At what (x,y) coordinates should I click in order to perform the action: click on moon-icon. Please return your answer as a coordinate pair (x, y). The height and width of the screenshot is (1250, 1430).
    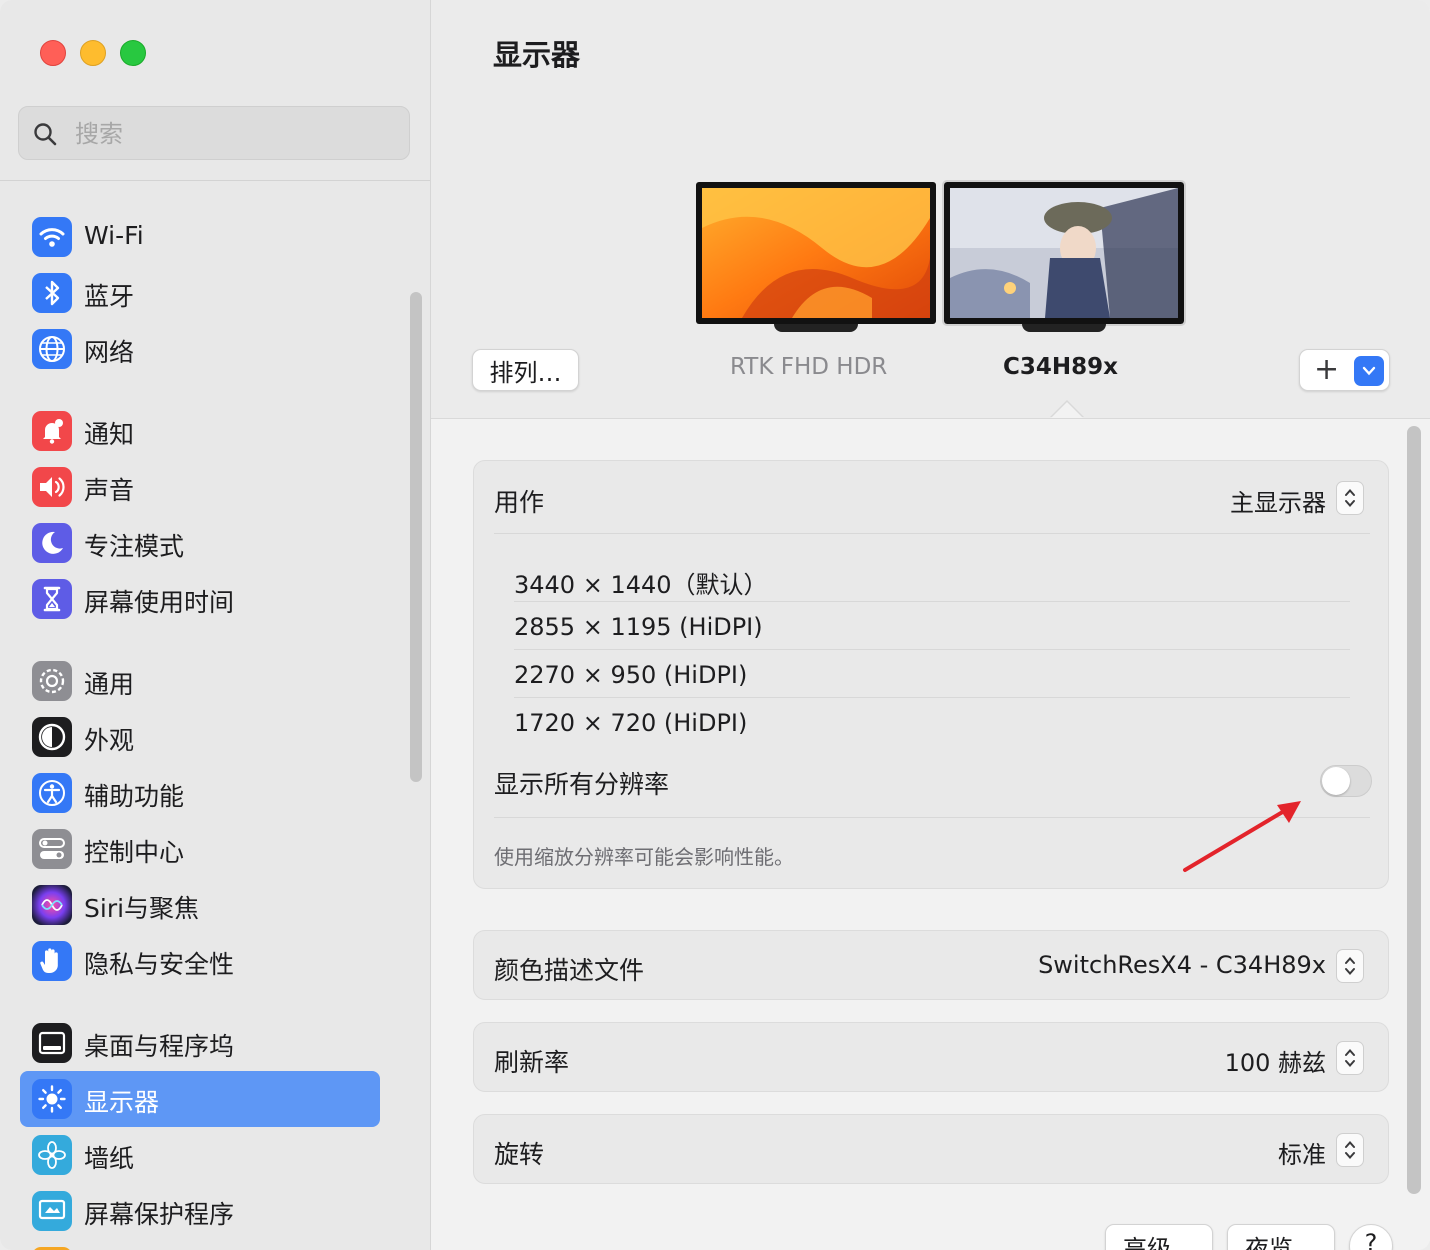
    Looking at the image, I should click on (52, 543).